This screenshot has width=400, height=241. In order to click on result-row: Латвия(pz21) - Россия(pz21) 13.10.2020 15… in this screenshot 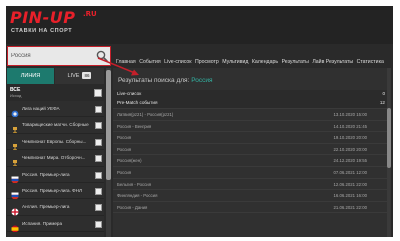, I will do `click(251, 115)`.